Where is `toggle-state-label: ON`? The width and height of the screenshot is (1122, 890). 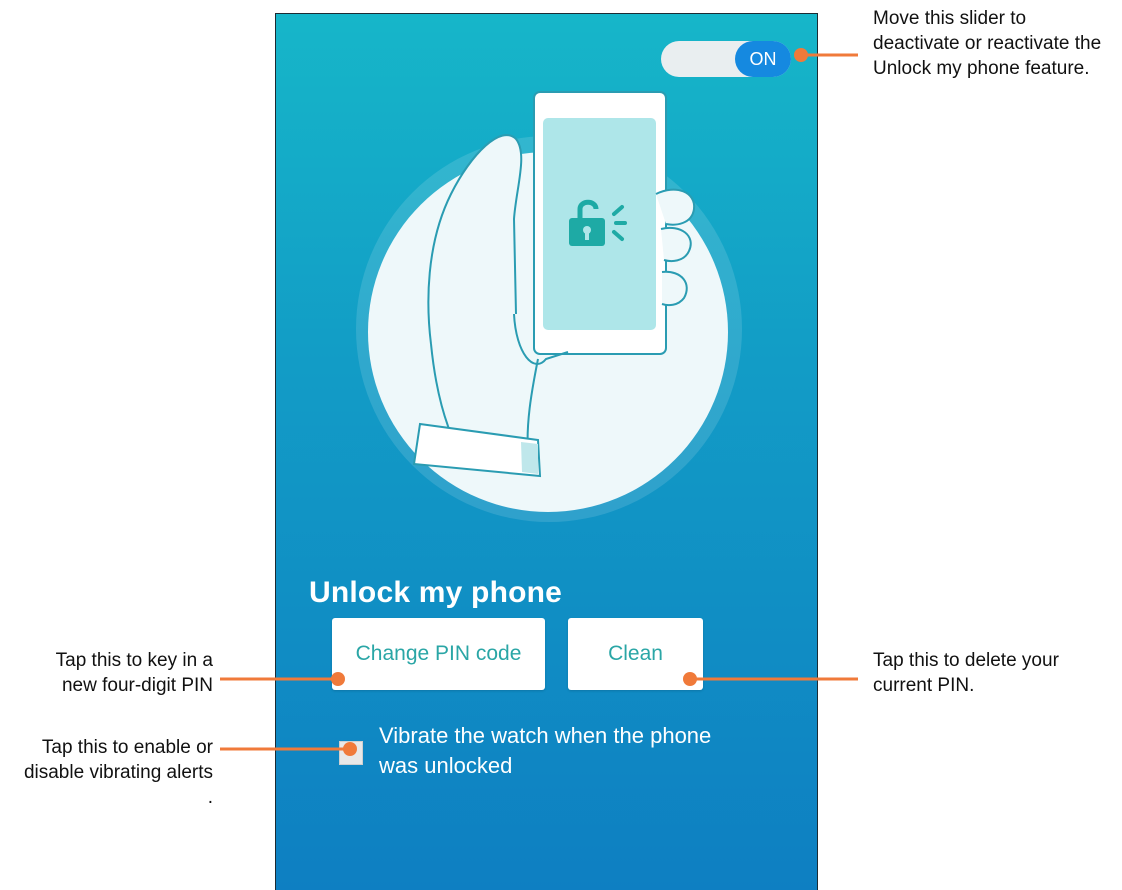
toggle-state-label: ON is located at coordinates (763, 59).